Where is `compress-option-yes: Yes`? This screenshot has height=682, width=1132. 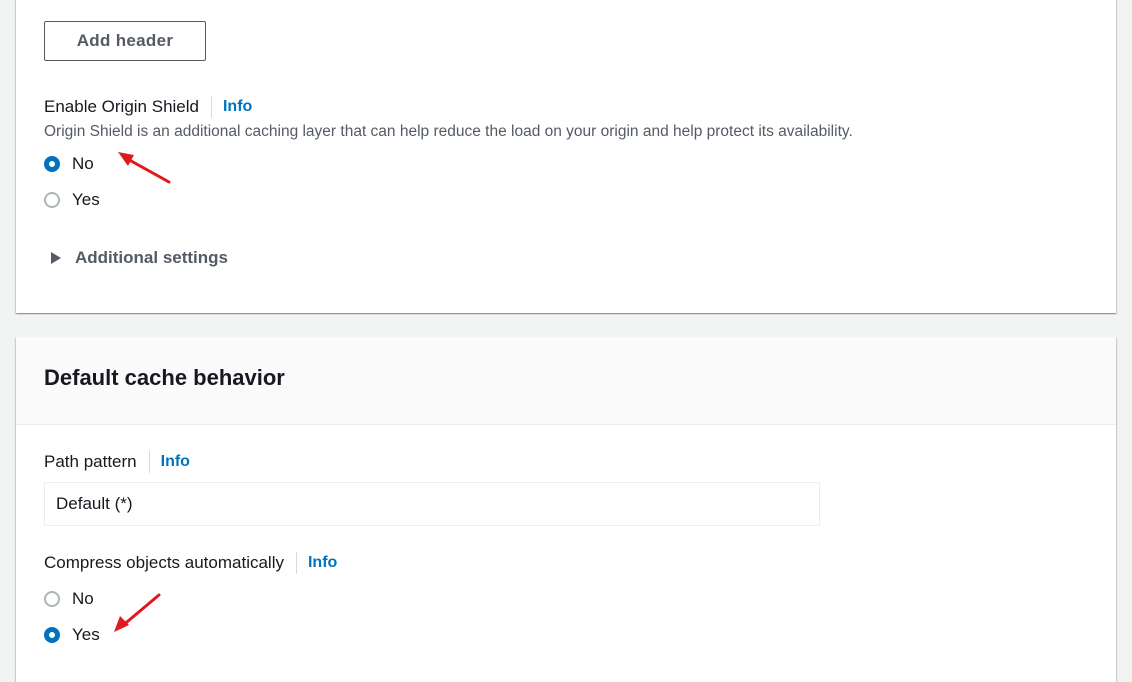
compress-option-yes: Yes is located at coordinates (72, 635).